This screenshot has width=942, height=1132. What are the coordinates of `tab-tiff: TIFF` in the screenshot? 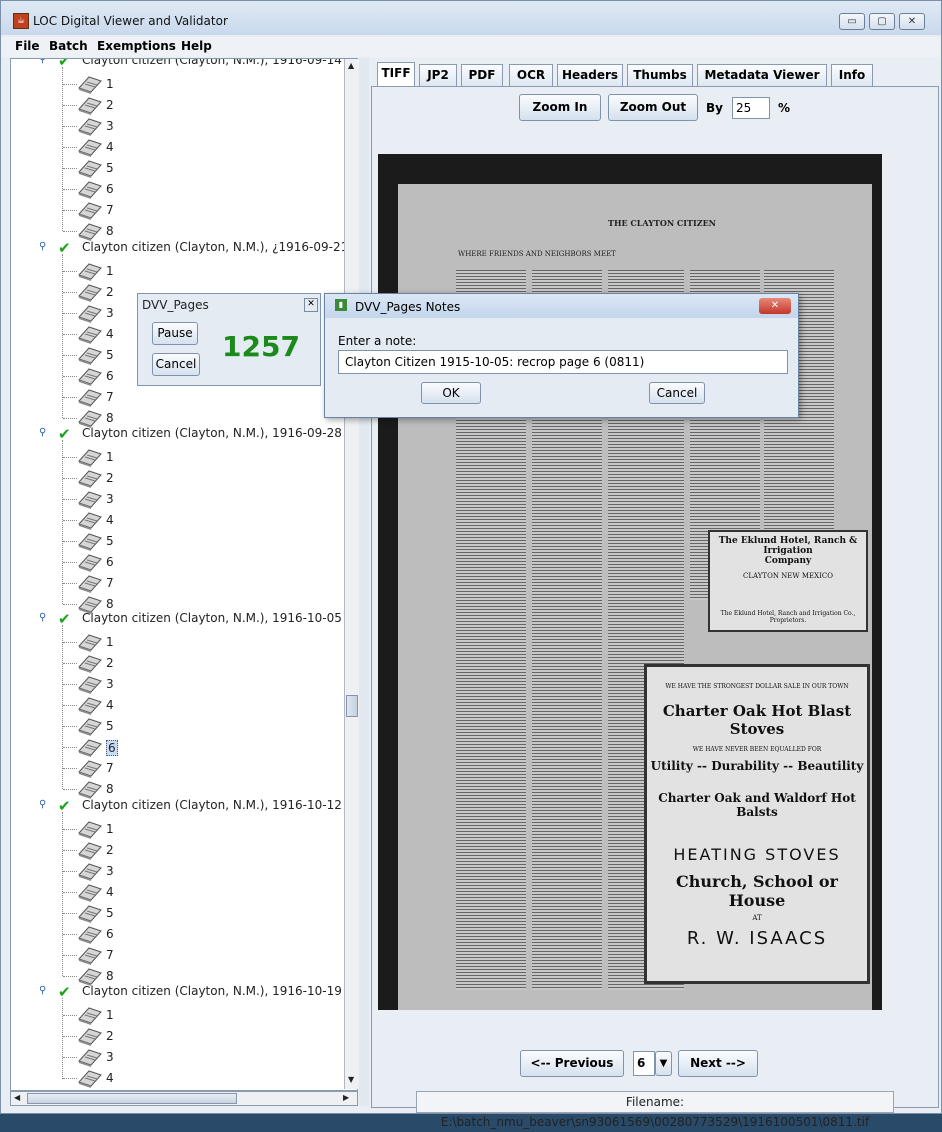 It's located at (396, 74).